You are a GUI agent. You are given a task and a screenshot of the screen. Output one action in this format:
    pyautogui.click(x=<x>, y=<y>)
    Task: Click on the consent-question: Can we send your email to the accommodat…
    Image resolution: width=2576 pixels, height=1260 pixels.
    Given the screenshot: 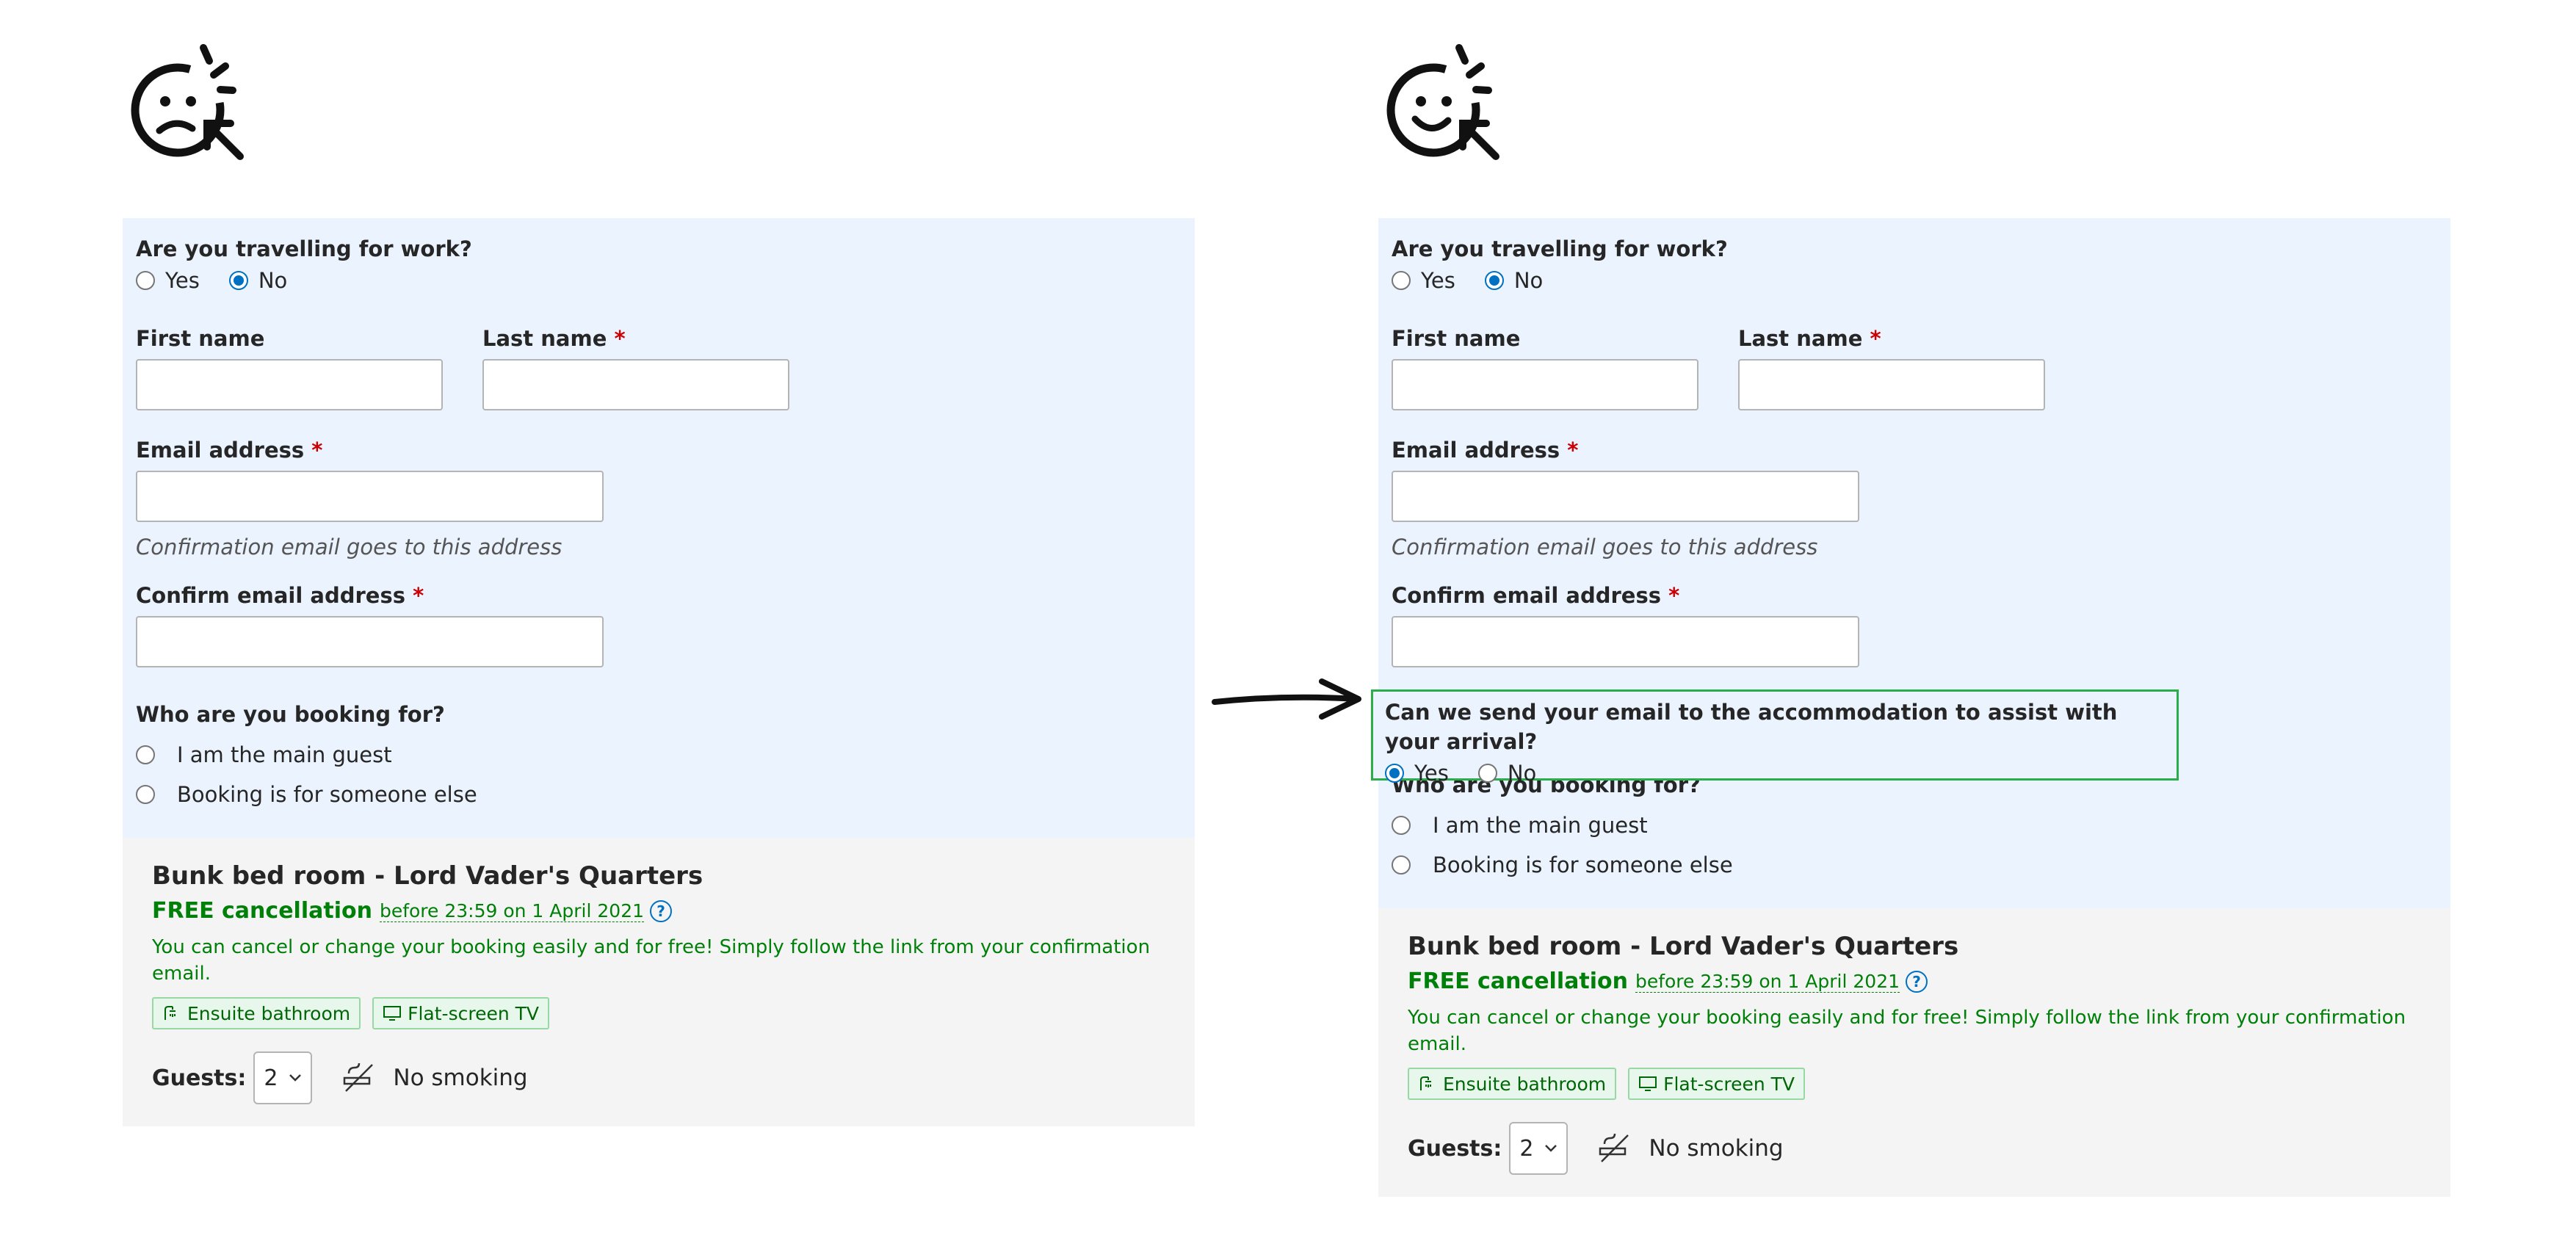 What is the action you would take?
    pyautogui.click(x=1751, y=727)
    